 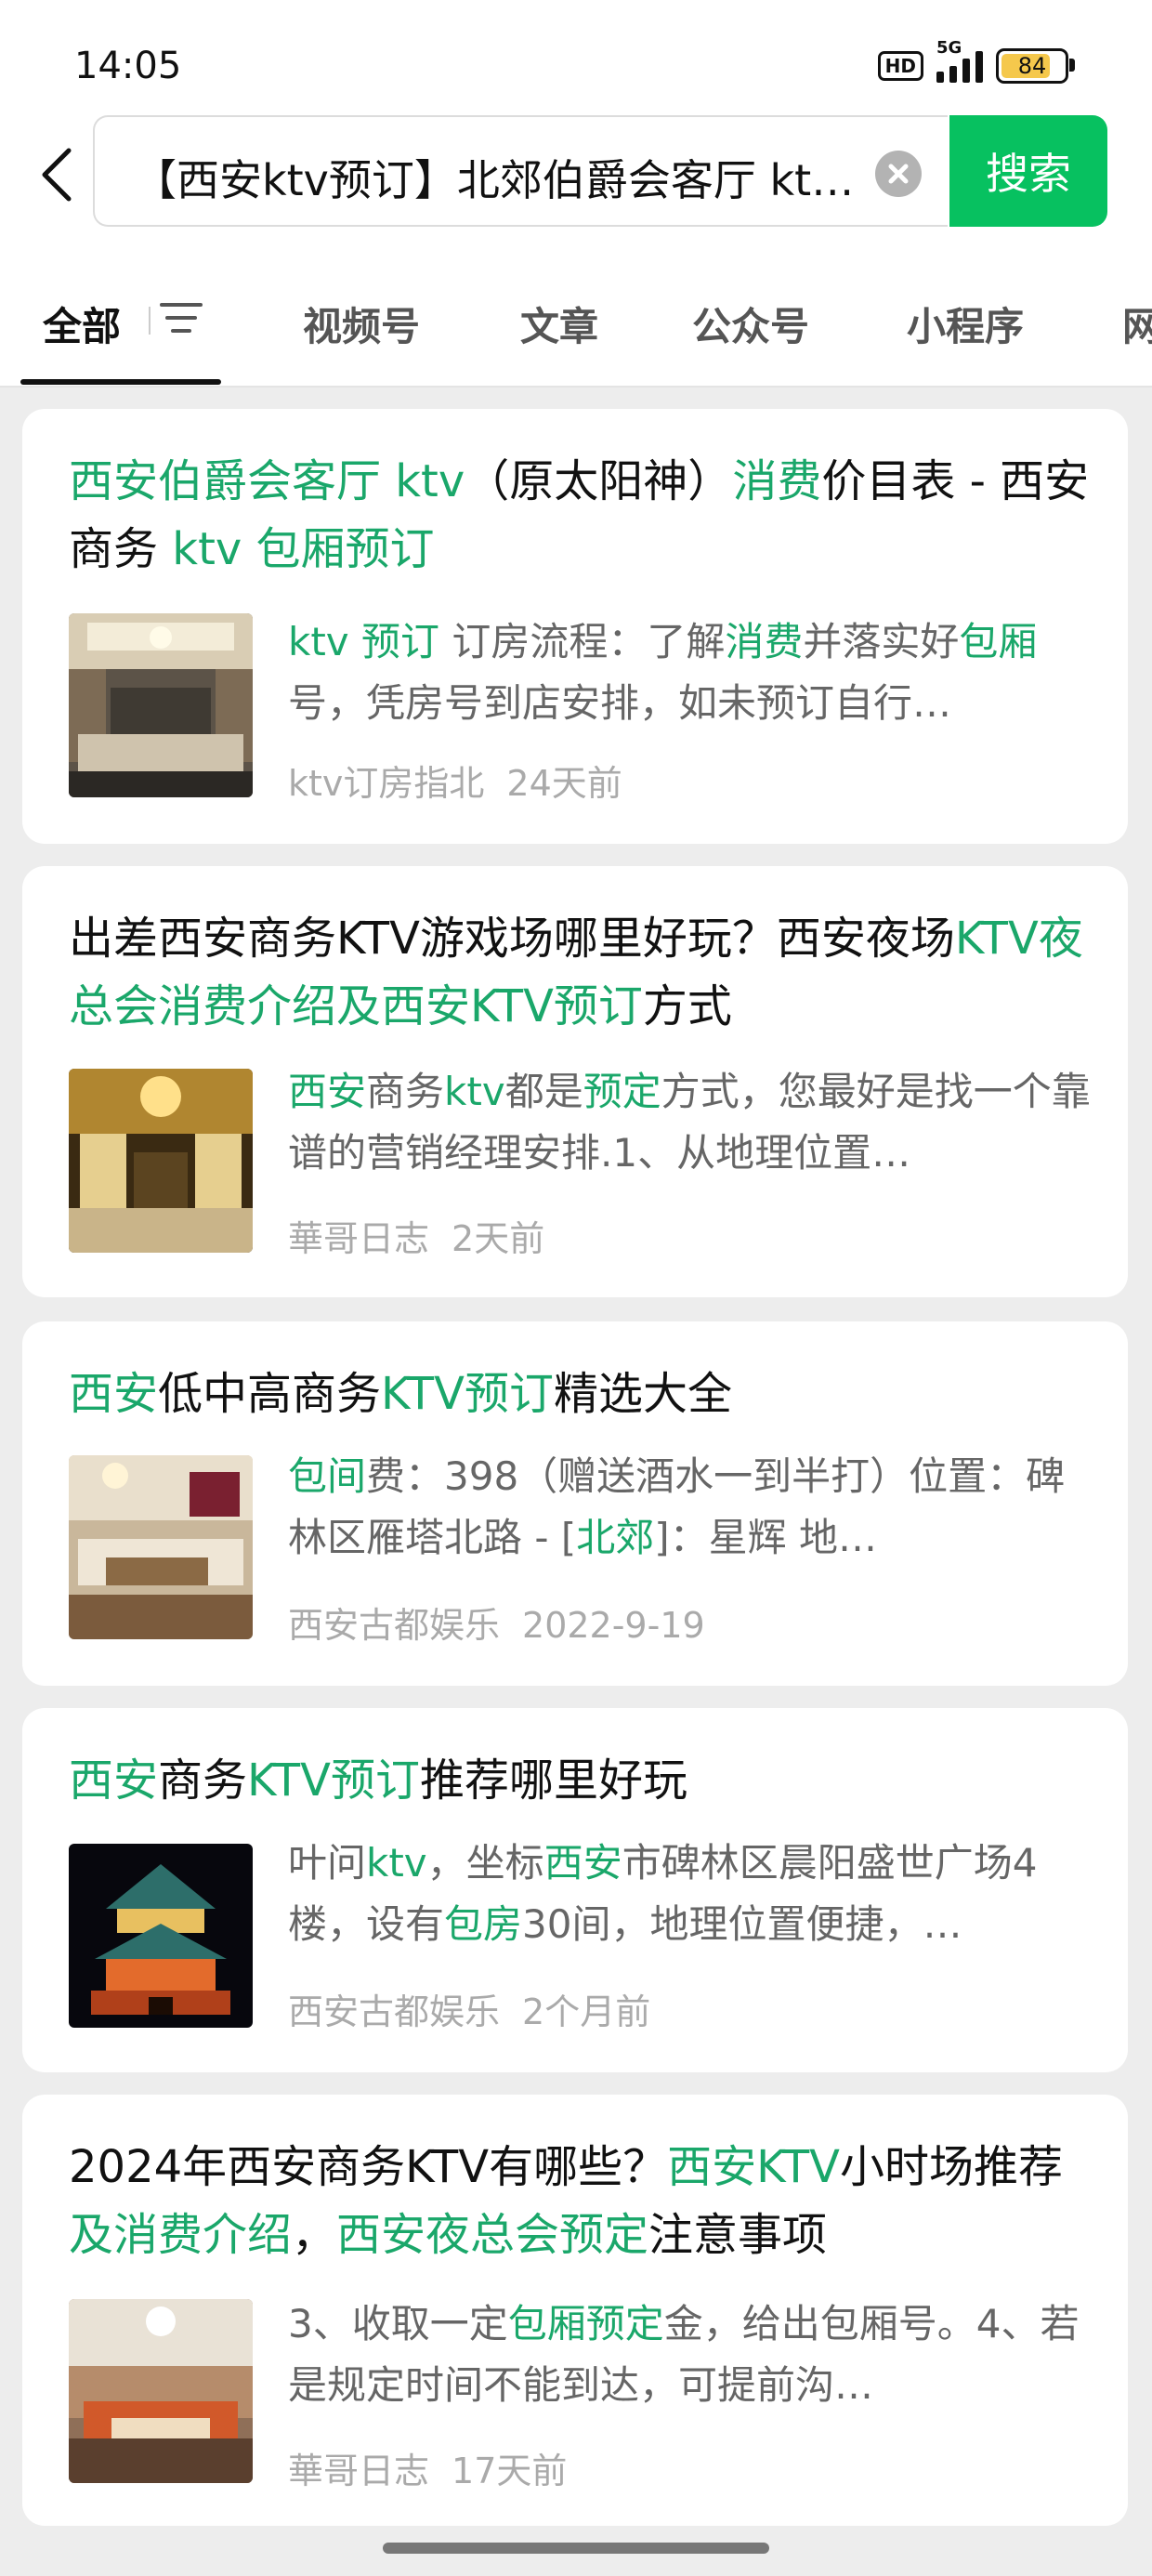 What do you see at coordinates (512, 939) in the screenshot?
I see `text-run: 出差西安商务KTV游戏场哪里好玩？西安夜场` at bounding box center [512, 939].